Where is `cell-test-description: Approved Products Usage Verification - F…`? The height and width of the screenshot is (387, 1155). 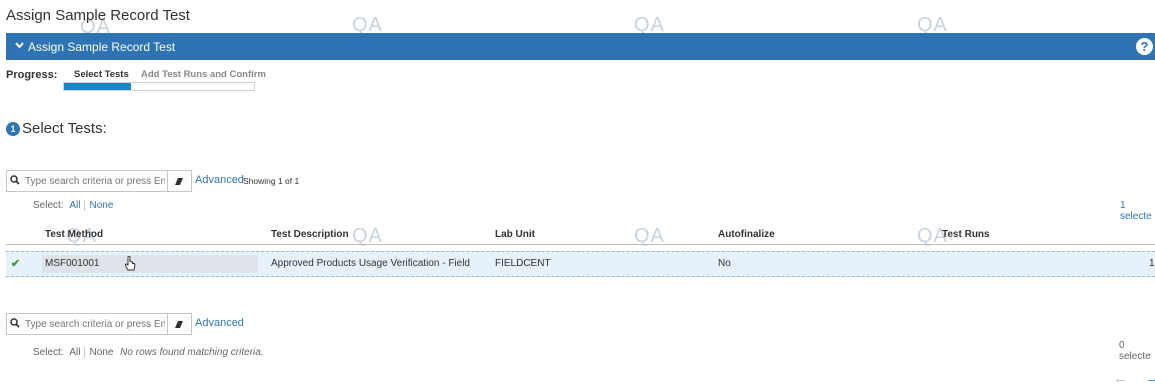 cell-test-description: Approved Products Usage Verification - F… is located at coordinates (370, 263).